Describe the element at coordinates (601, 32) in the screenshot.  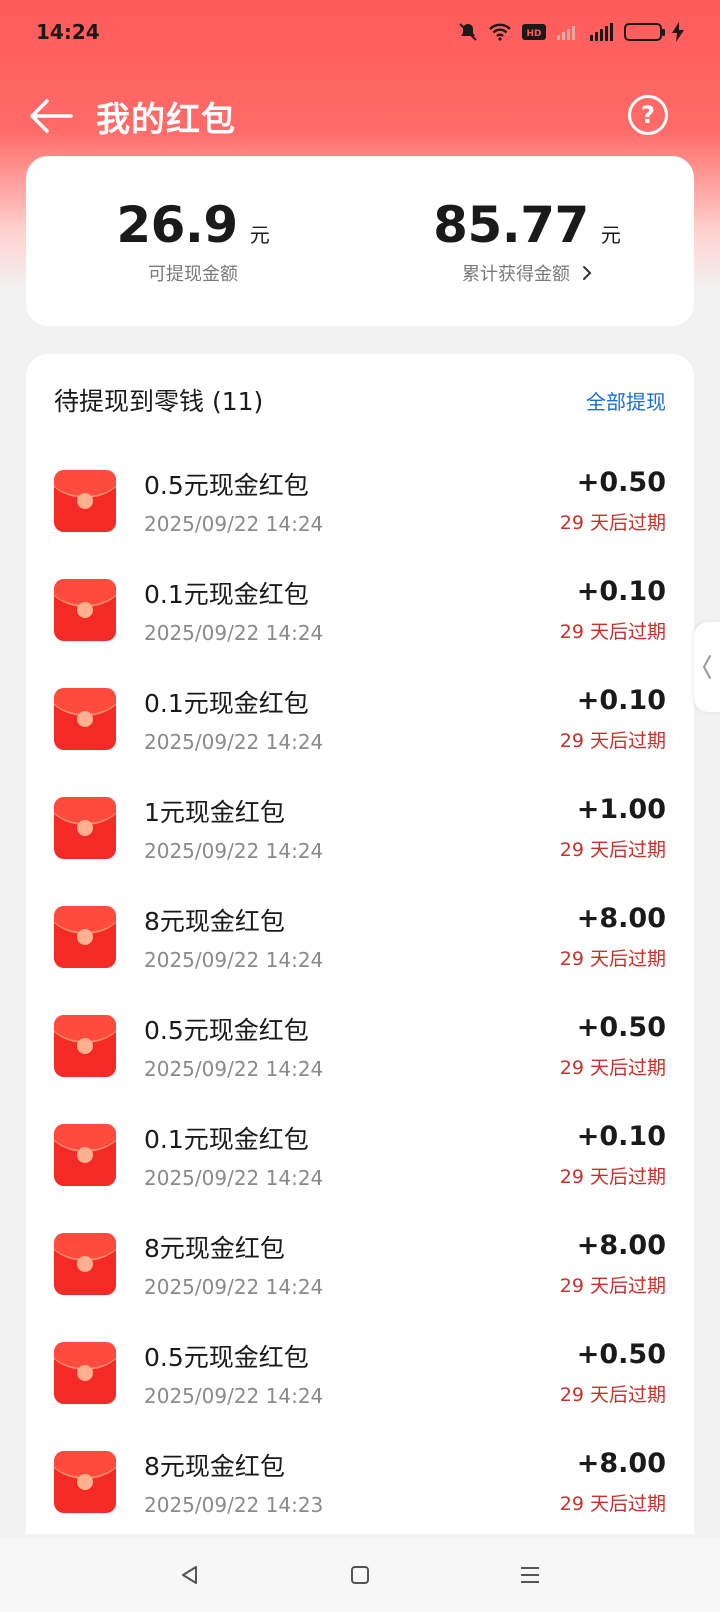
I see `signal-5g-icon` at that location.